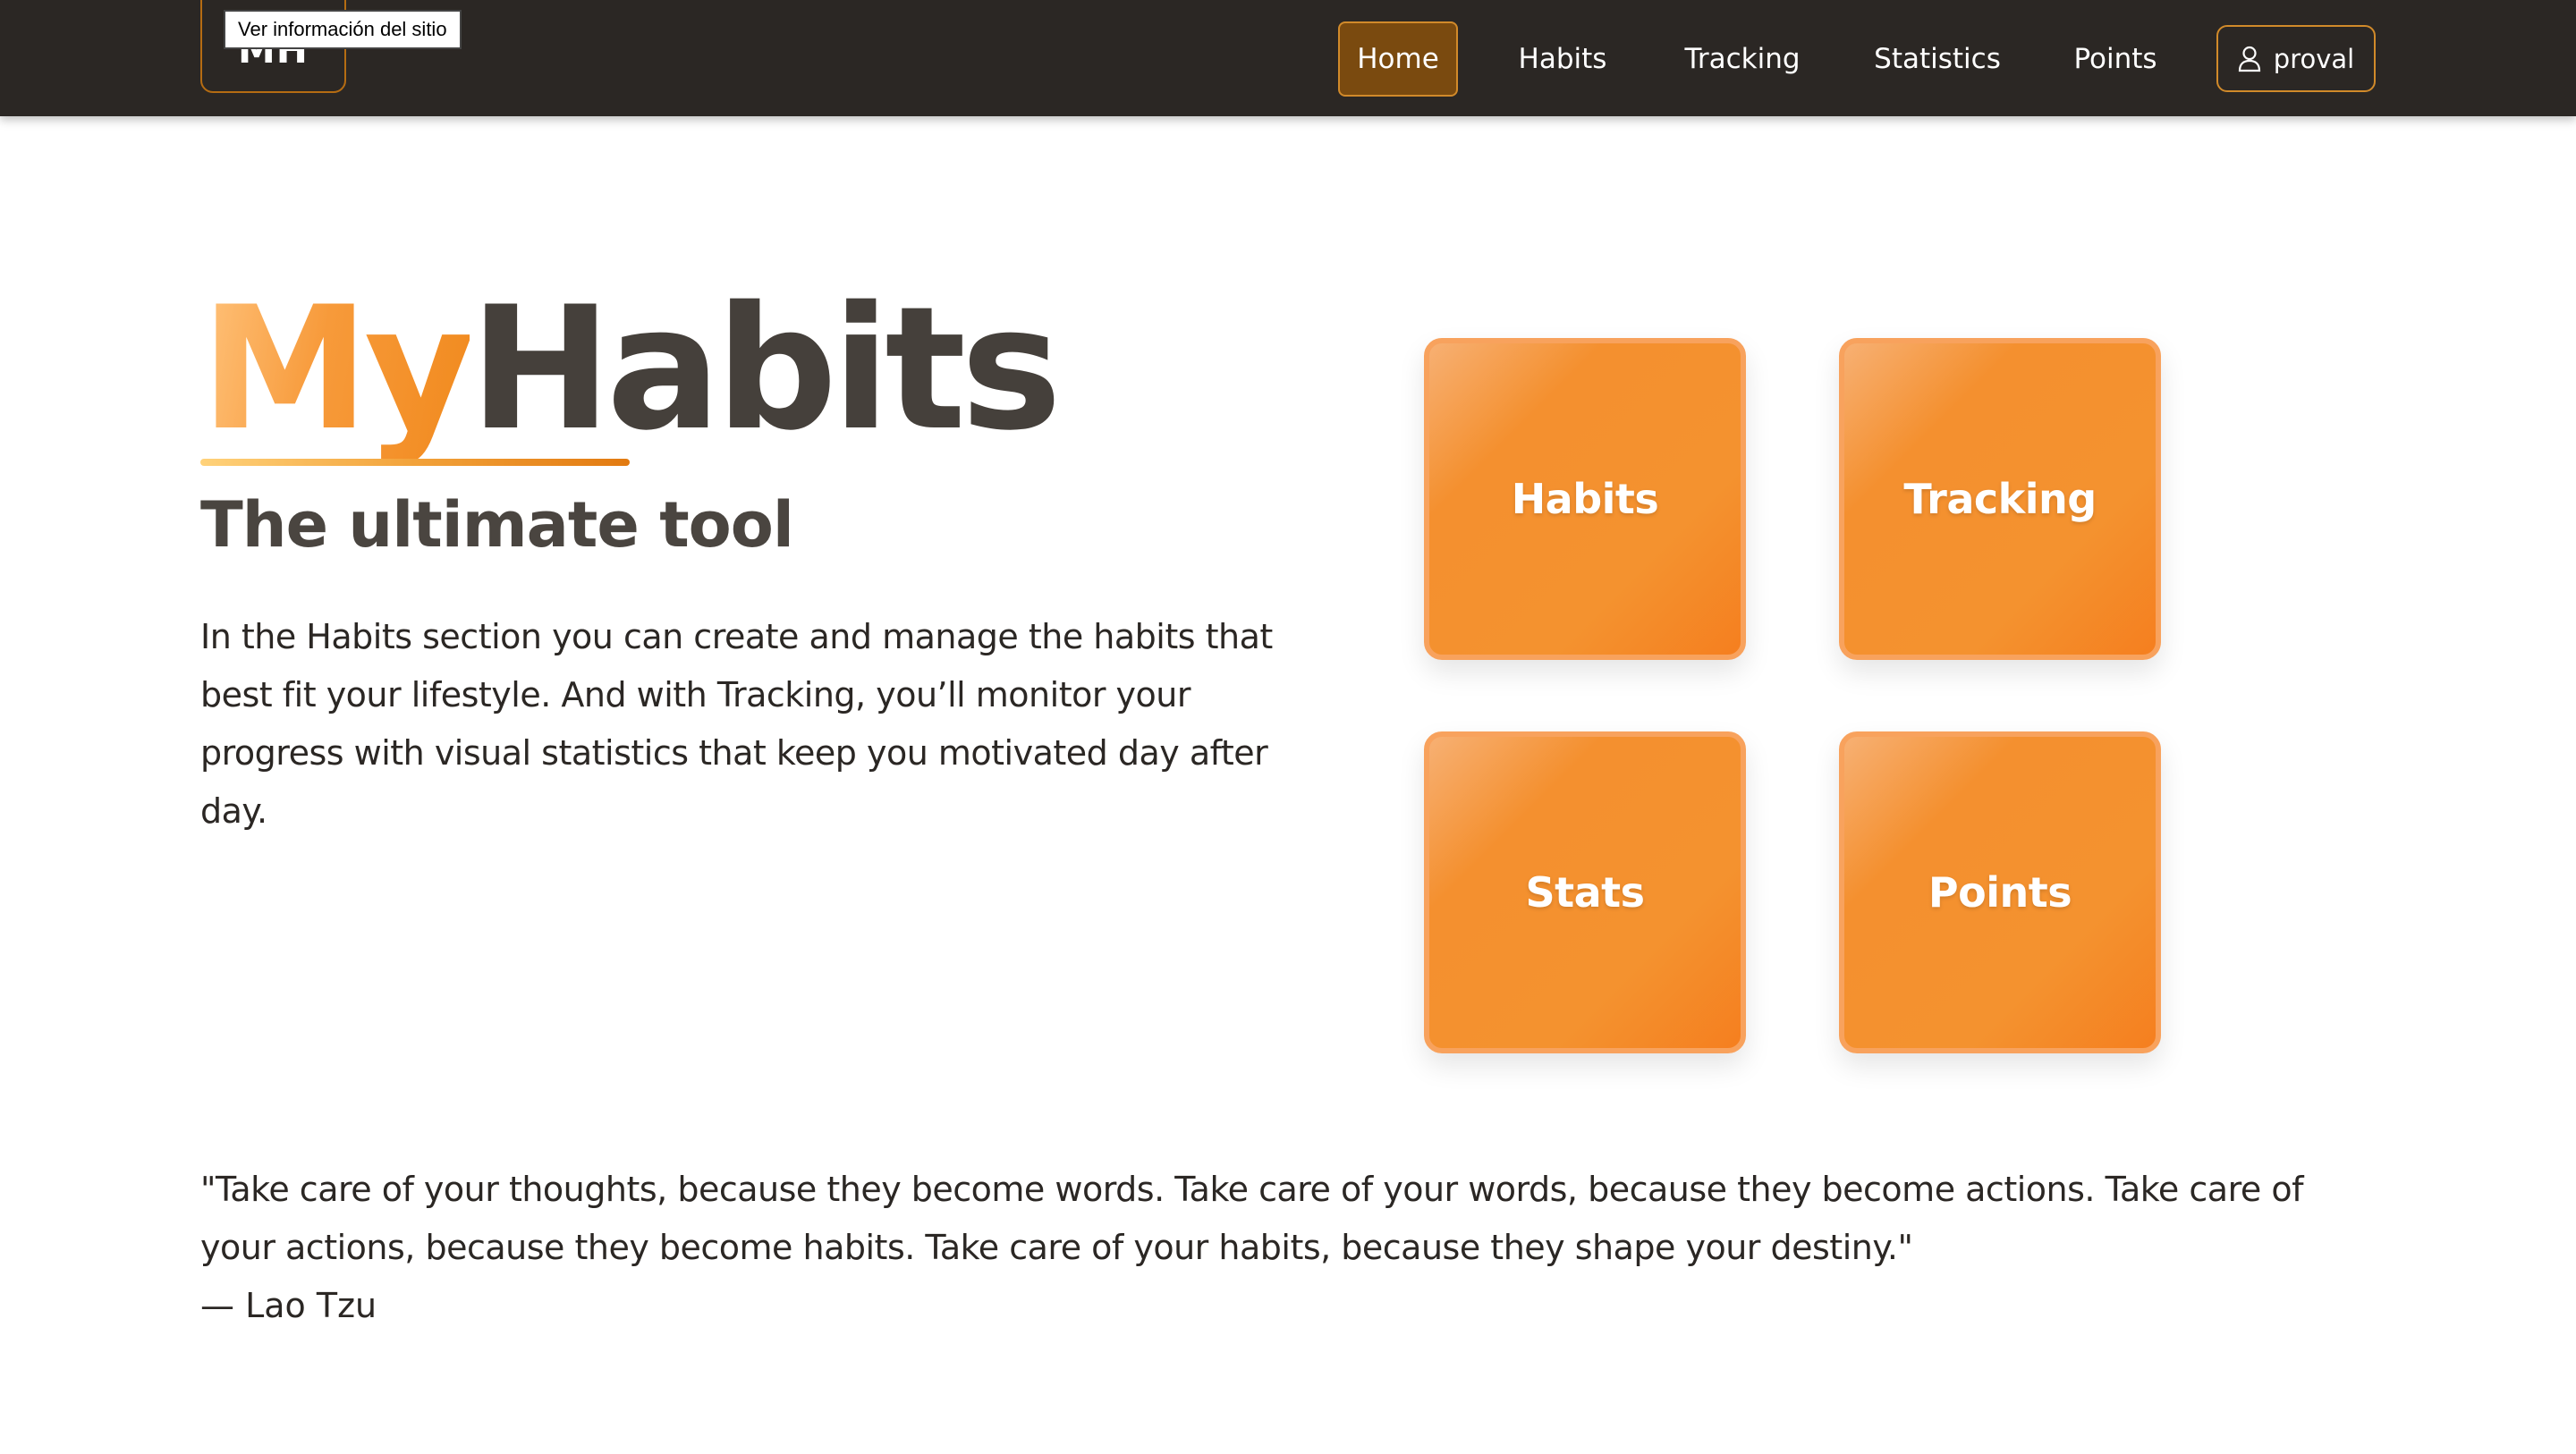 The image size is (2576, 1454). I want to click on tile-stats: Stats, so click(1585, 892).